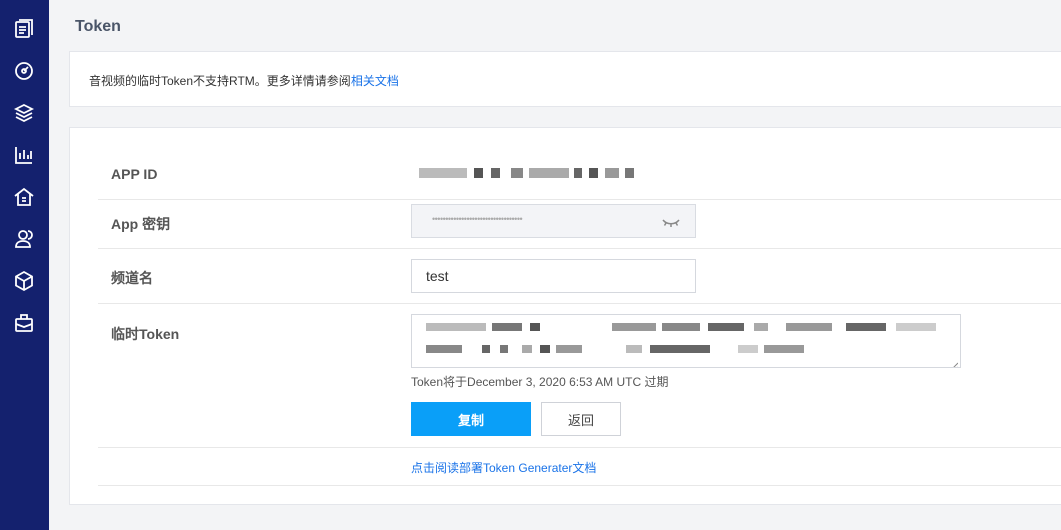  Describe the element at coordinates (540, 382) in the screenshot. I see `token-expire-text: Token将于December 3, 2020 6:53 AM UTC 过期` at that location.